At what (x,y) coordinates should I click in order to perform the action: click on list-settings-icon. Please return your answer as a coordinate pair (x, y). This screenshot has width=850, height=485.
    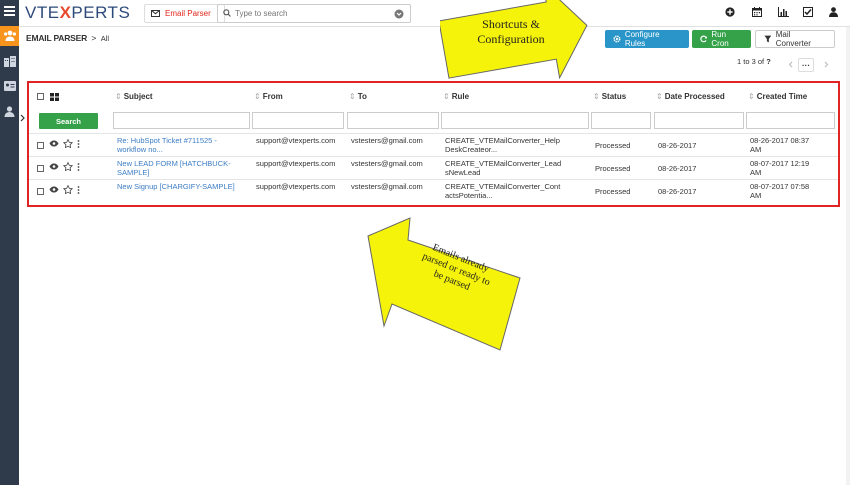
    Looking at the image, I should click on (54, 98).